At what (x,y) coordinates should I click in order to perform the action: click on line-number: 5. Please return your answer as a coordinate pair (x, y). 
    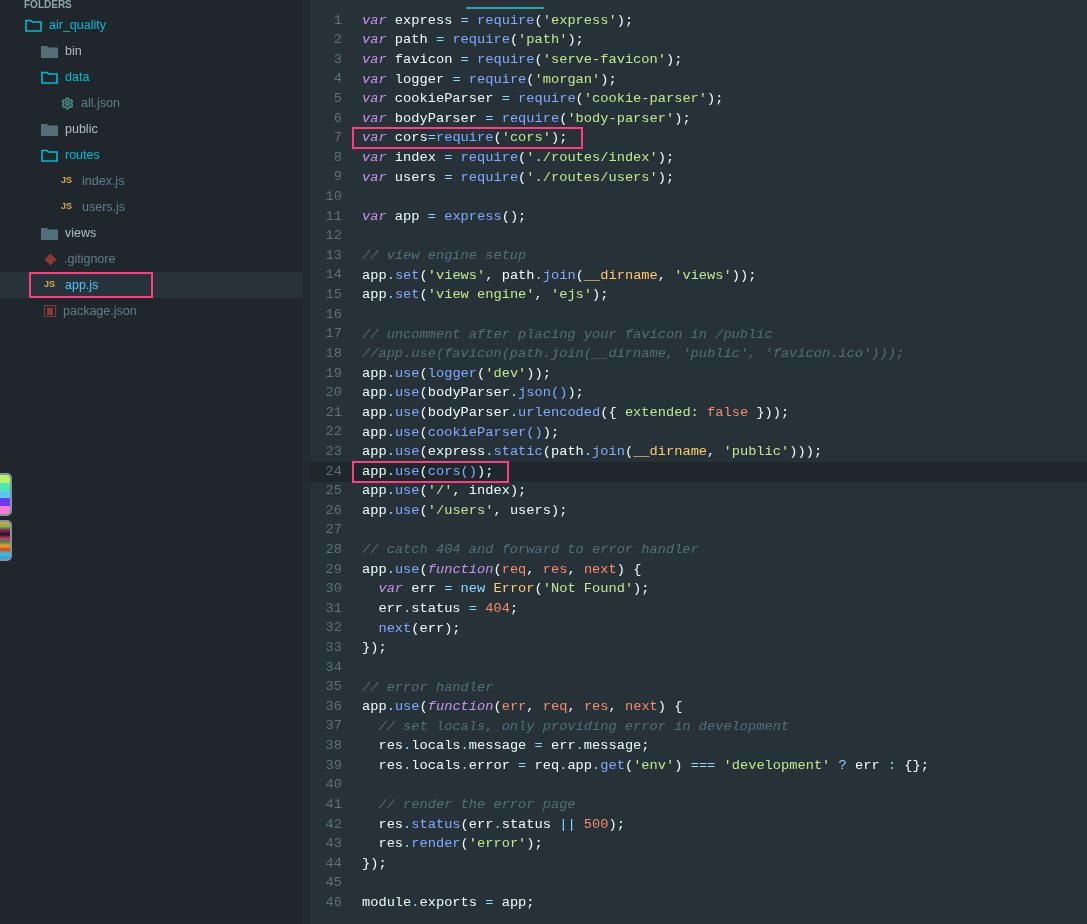
    Looking at the image, I should click on (337, 98).